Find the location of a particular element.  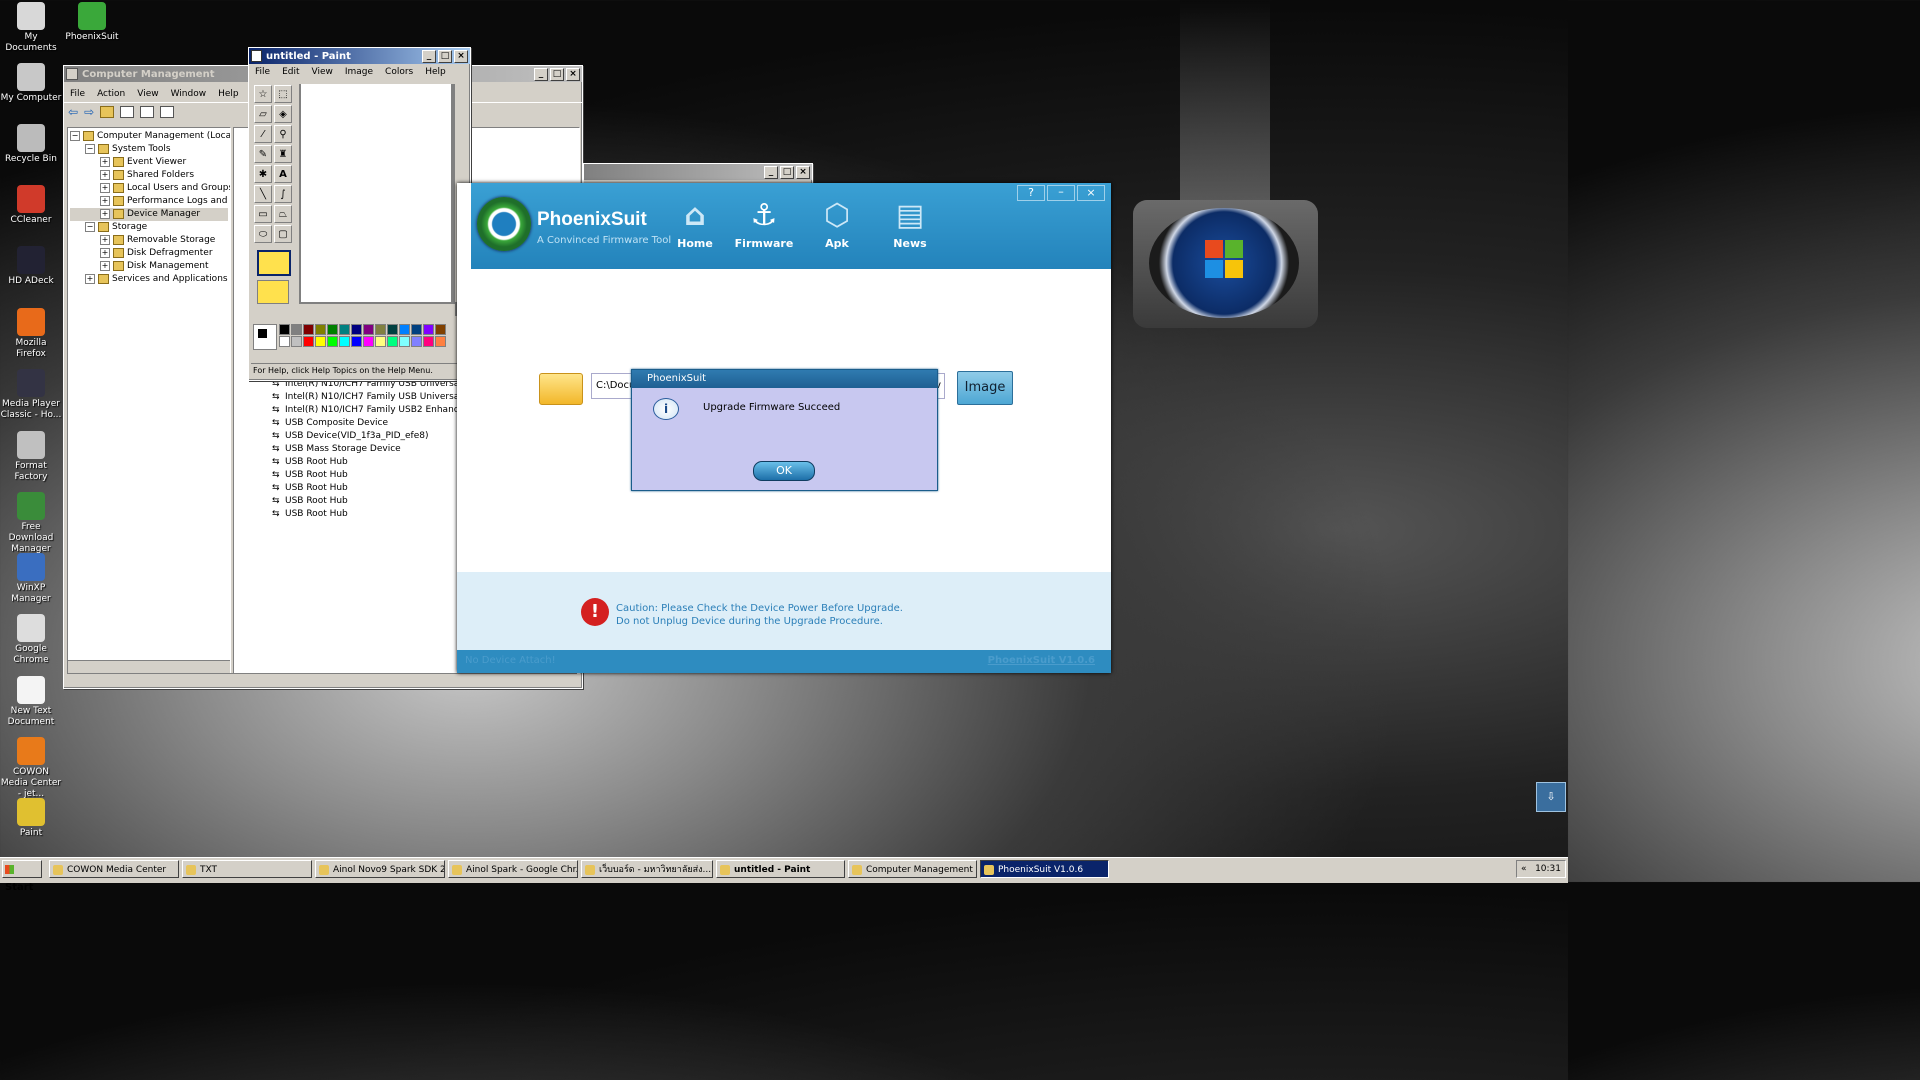

tree-item: − Computer Management (Local) is located at coordinates (150, 136).